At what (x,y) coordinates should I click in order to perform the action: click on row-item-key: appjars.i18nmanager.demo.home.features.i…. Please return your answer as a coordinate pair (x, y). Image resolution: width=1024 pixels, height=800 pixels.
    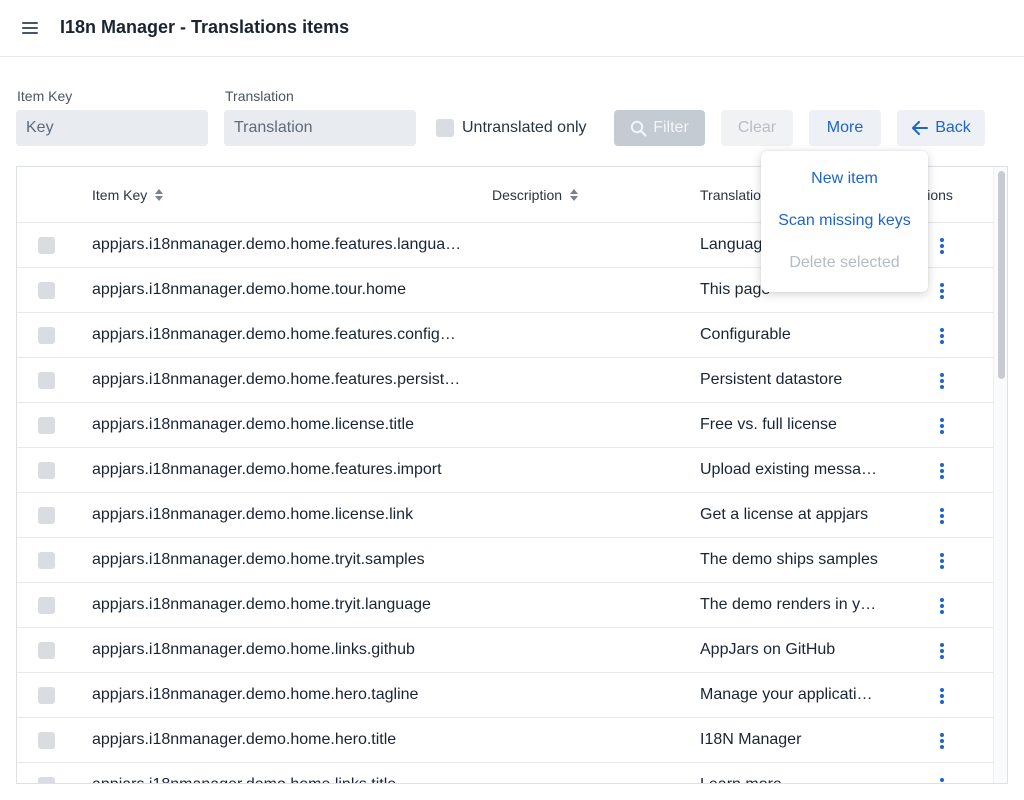
    Looking at the image, I should click on (267, 469).